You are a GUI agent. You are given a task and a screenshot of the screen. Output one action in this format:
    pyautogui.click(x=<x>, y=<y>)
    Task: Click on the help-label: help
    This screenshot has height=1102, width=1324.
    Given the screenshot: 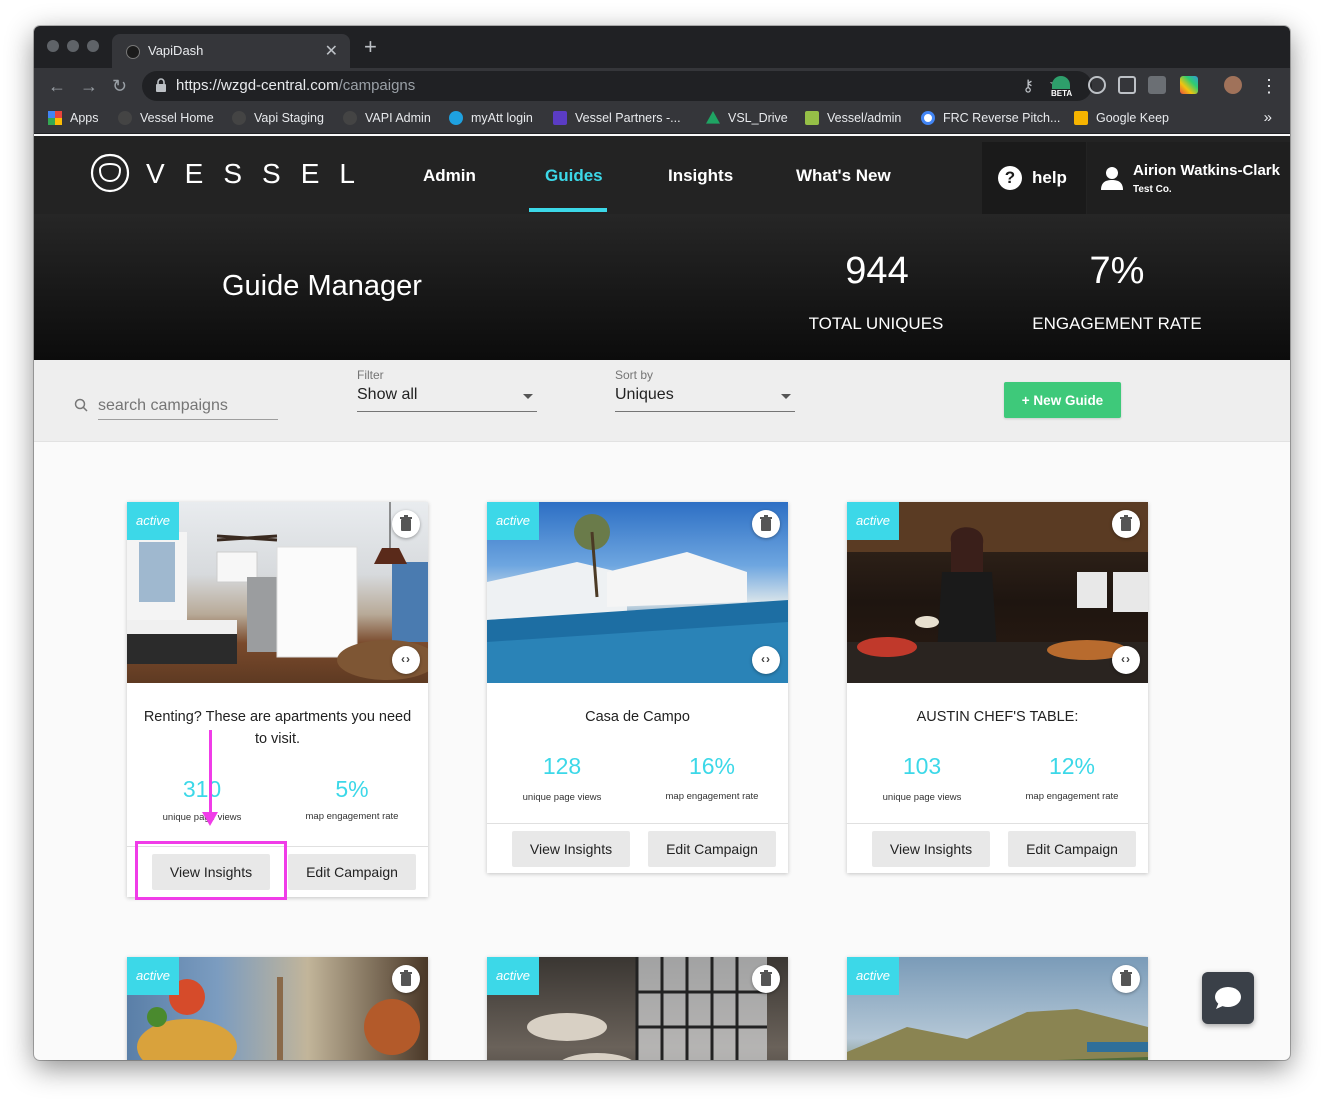 What is the action you would take?
    pyautogui.click(x=1049, y=177)
    